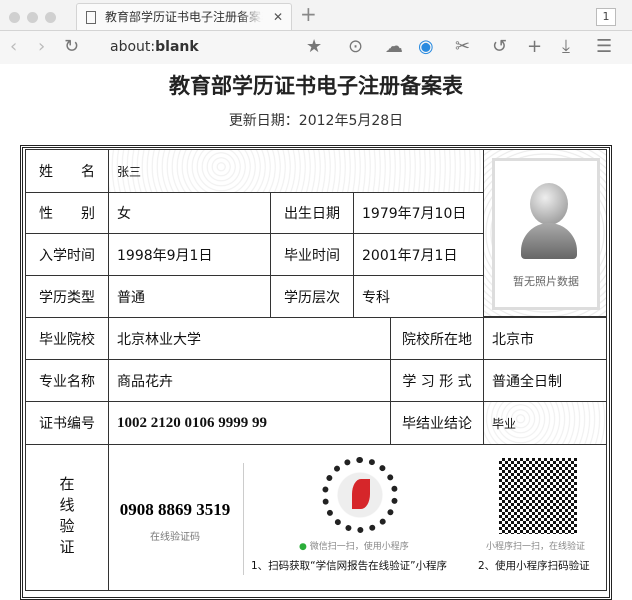 This screenshot has height=600, width=632. I want to click on no-photo-text: 暂无照片数据, so click(546, 281).